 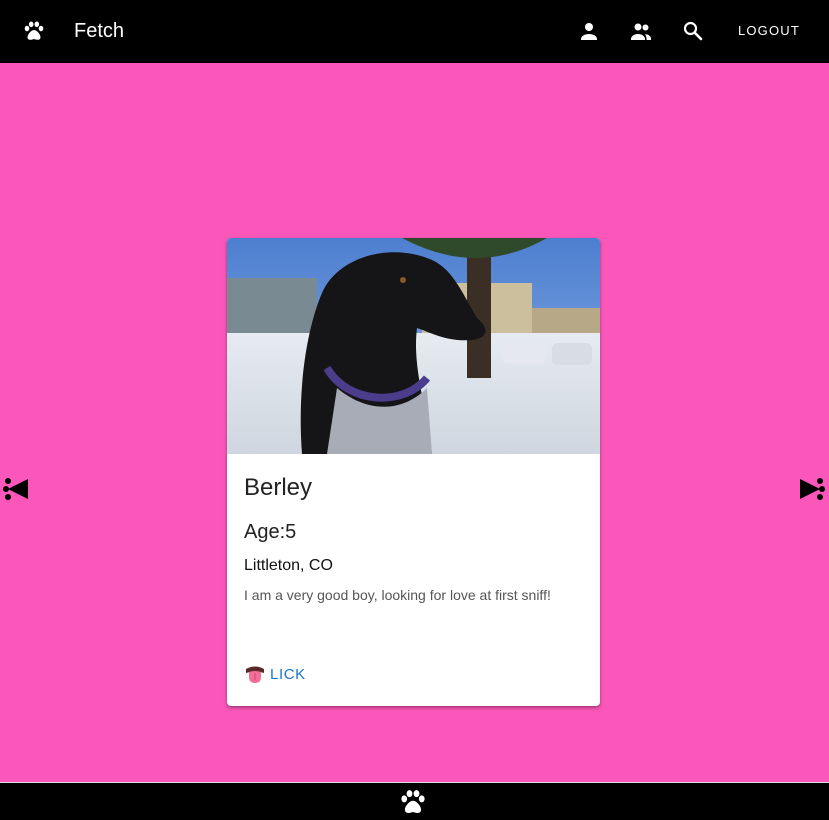 What do you see at coordinates (413, 346) in the screenshot?
I see `dog-photo` at bounding box center [413, 346].